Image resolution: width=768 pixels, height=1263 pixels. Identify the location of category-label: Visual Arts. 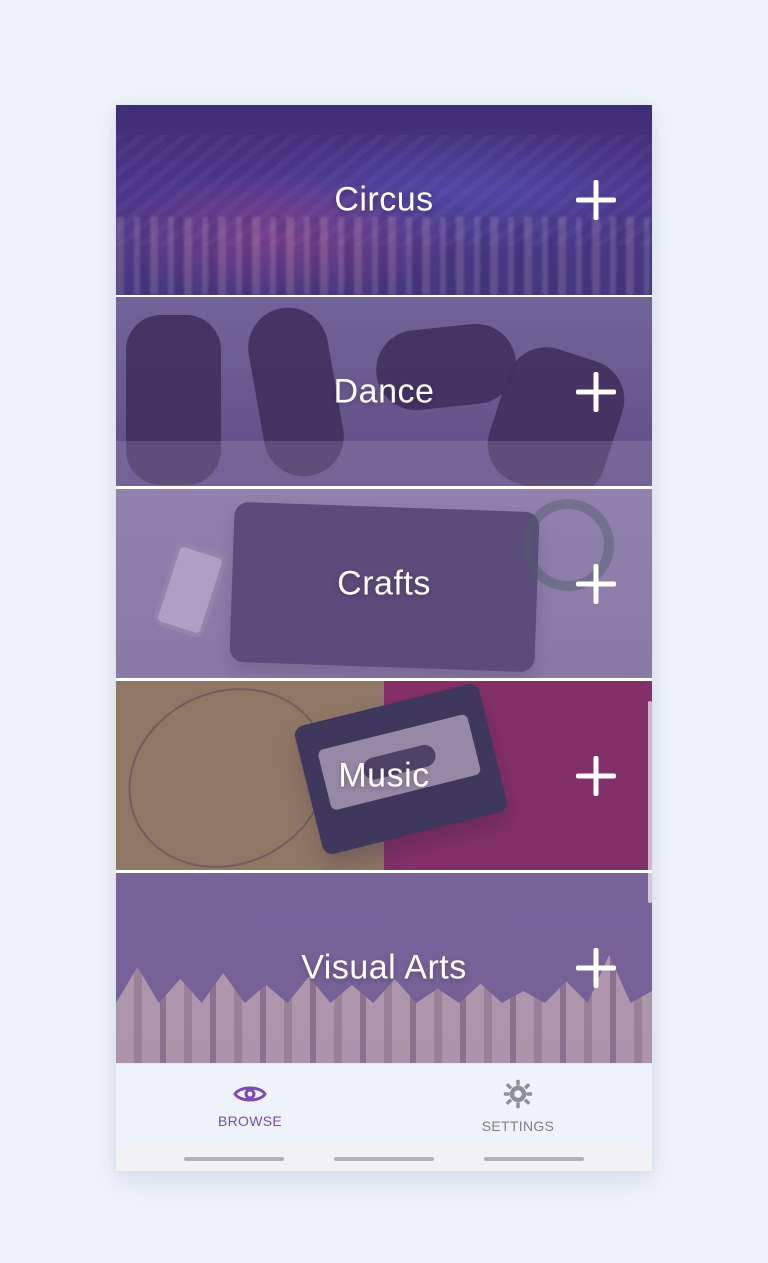
(384, 967).